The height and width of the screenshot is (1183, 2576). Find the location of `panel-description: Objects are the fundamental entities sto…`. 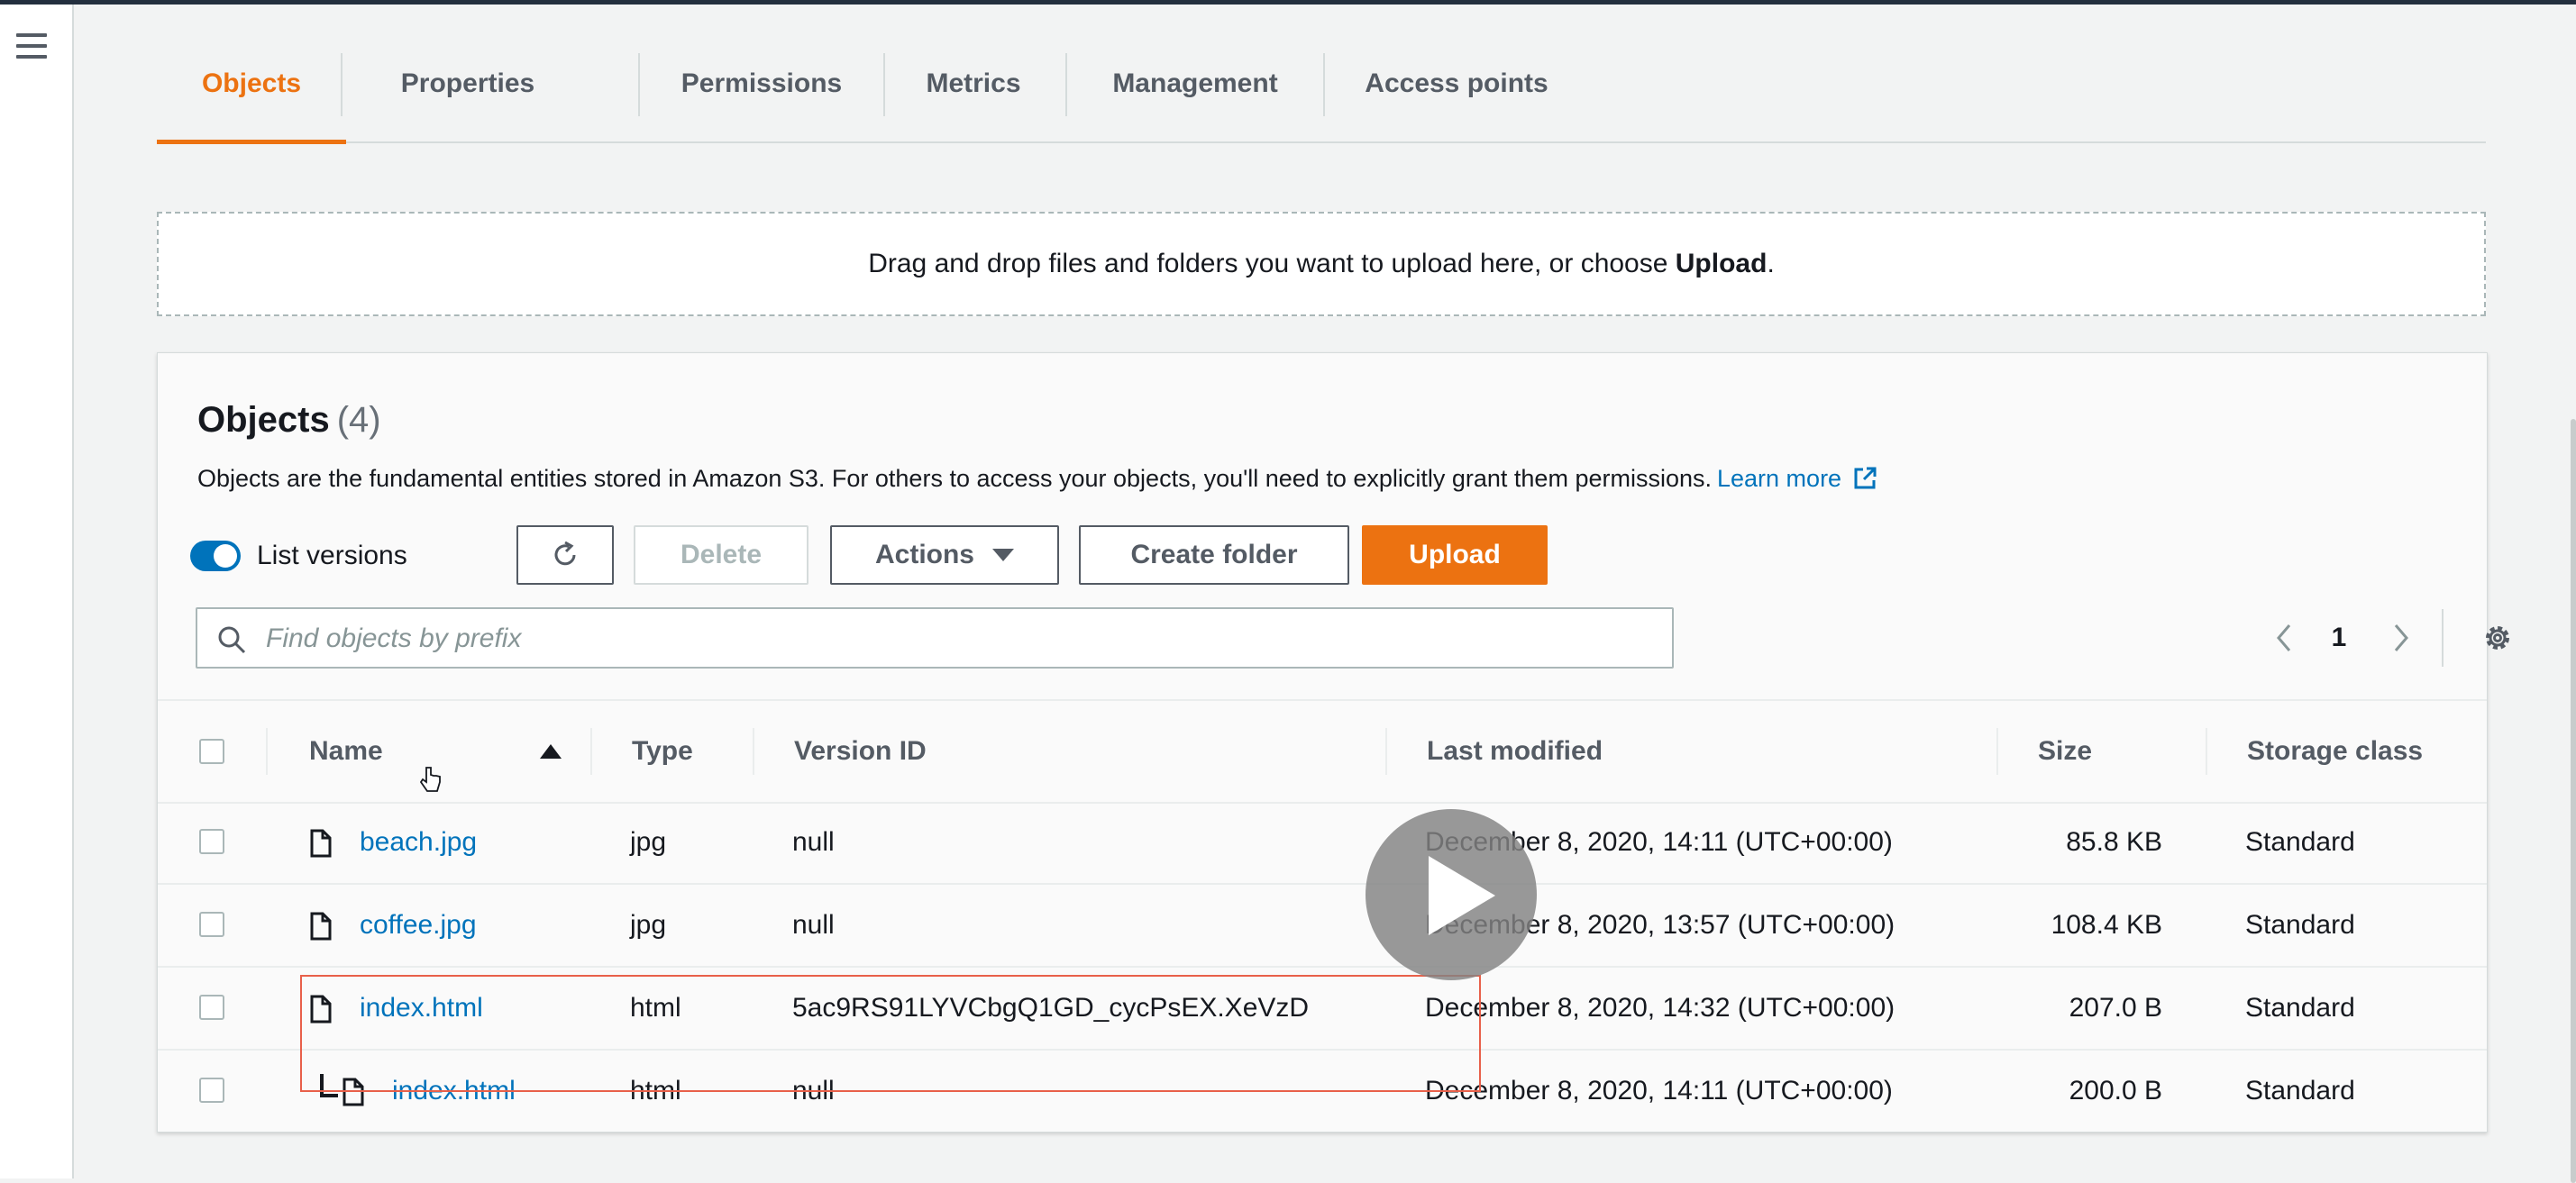

panel-description: Objects are the fundamental entities sto… is located at coordinates (1037, 479).